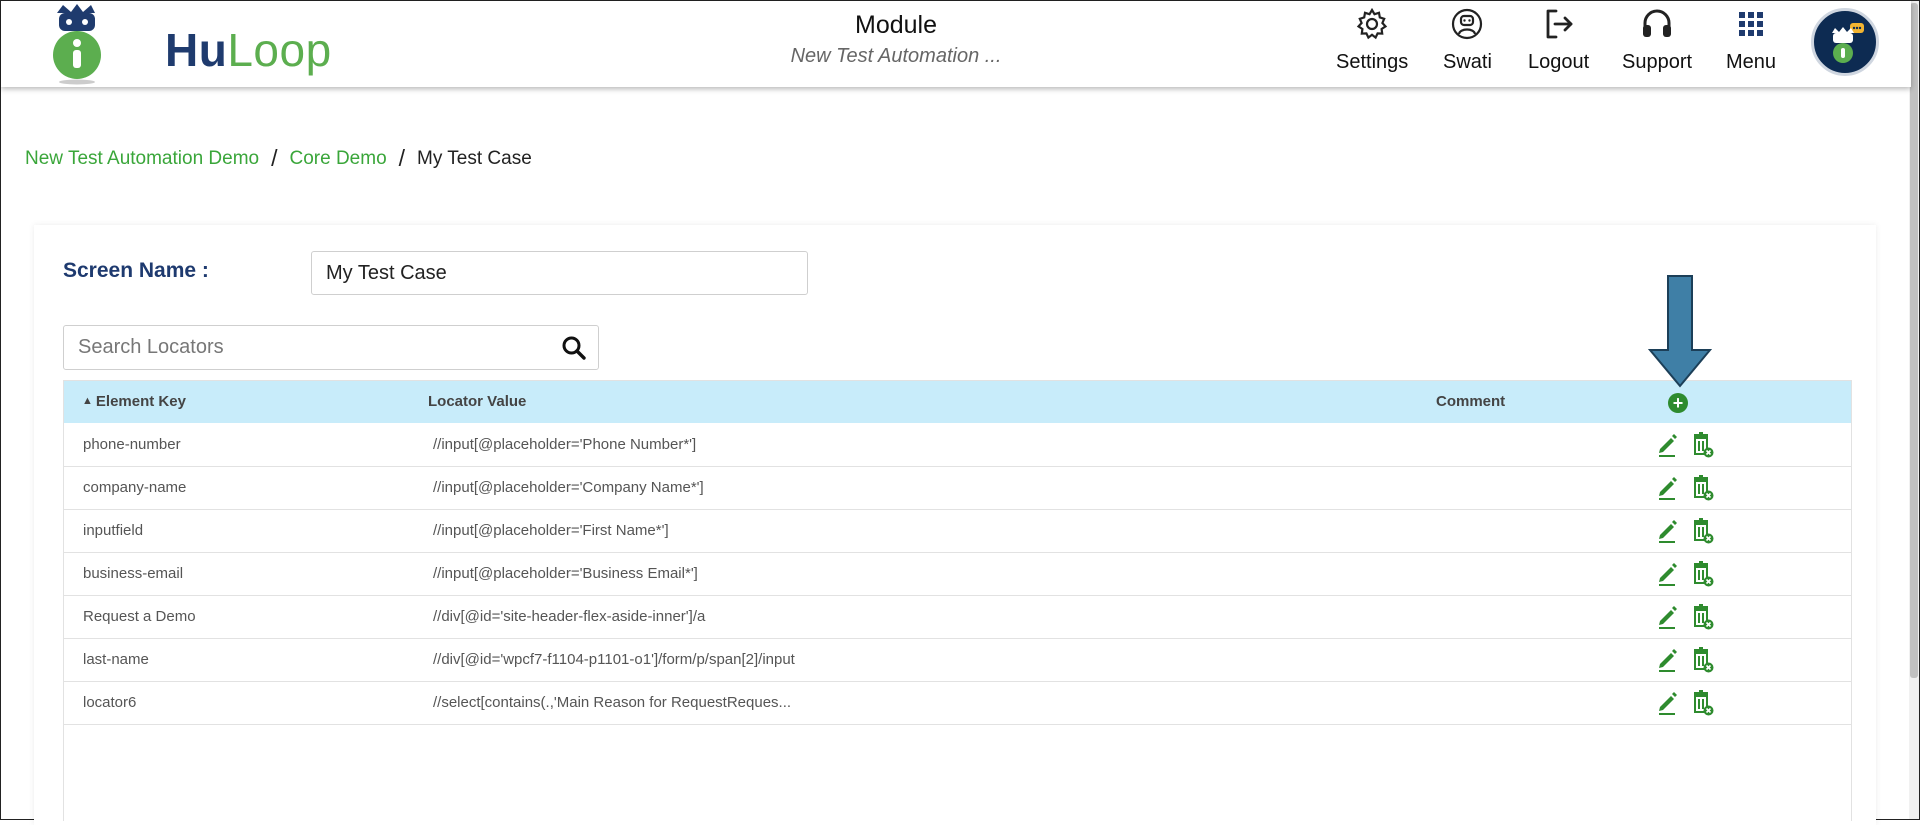  What do you see at coordinates (116, 659) in the screenshot?
I see `cell-element-key: last-name` at bounding box center [116, 659].